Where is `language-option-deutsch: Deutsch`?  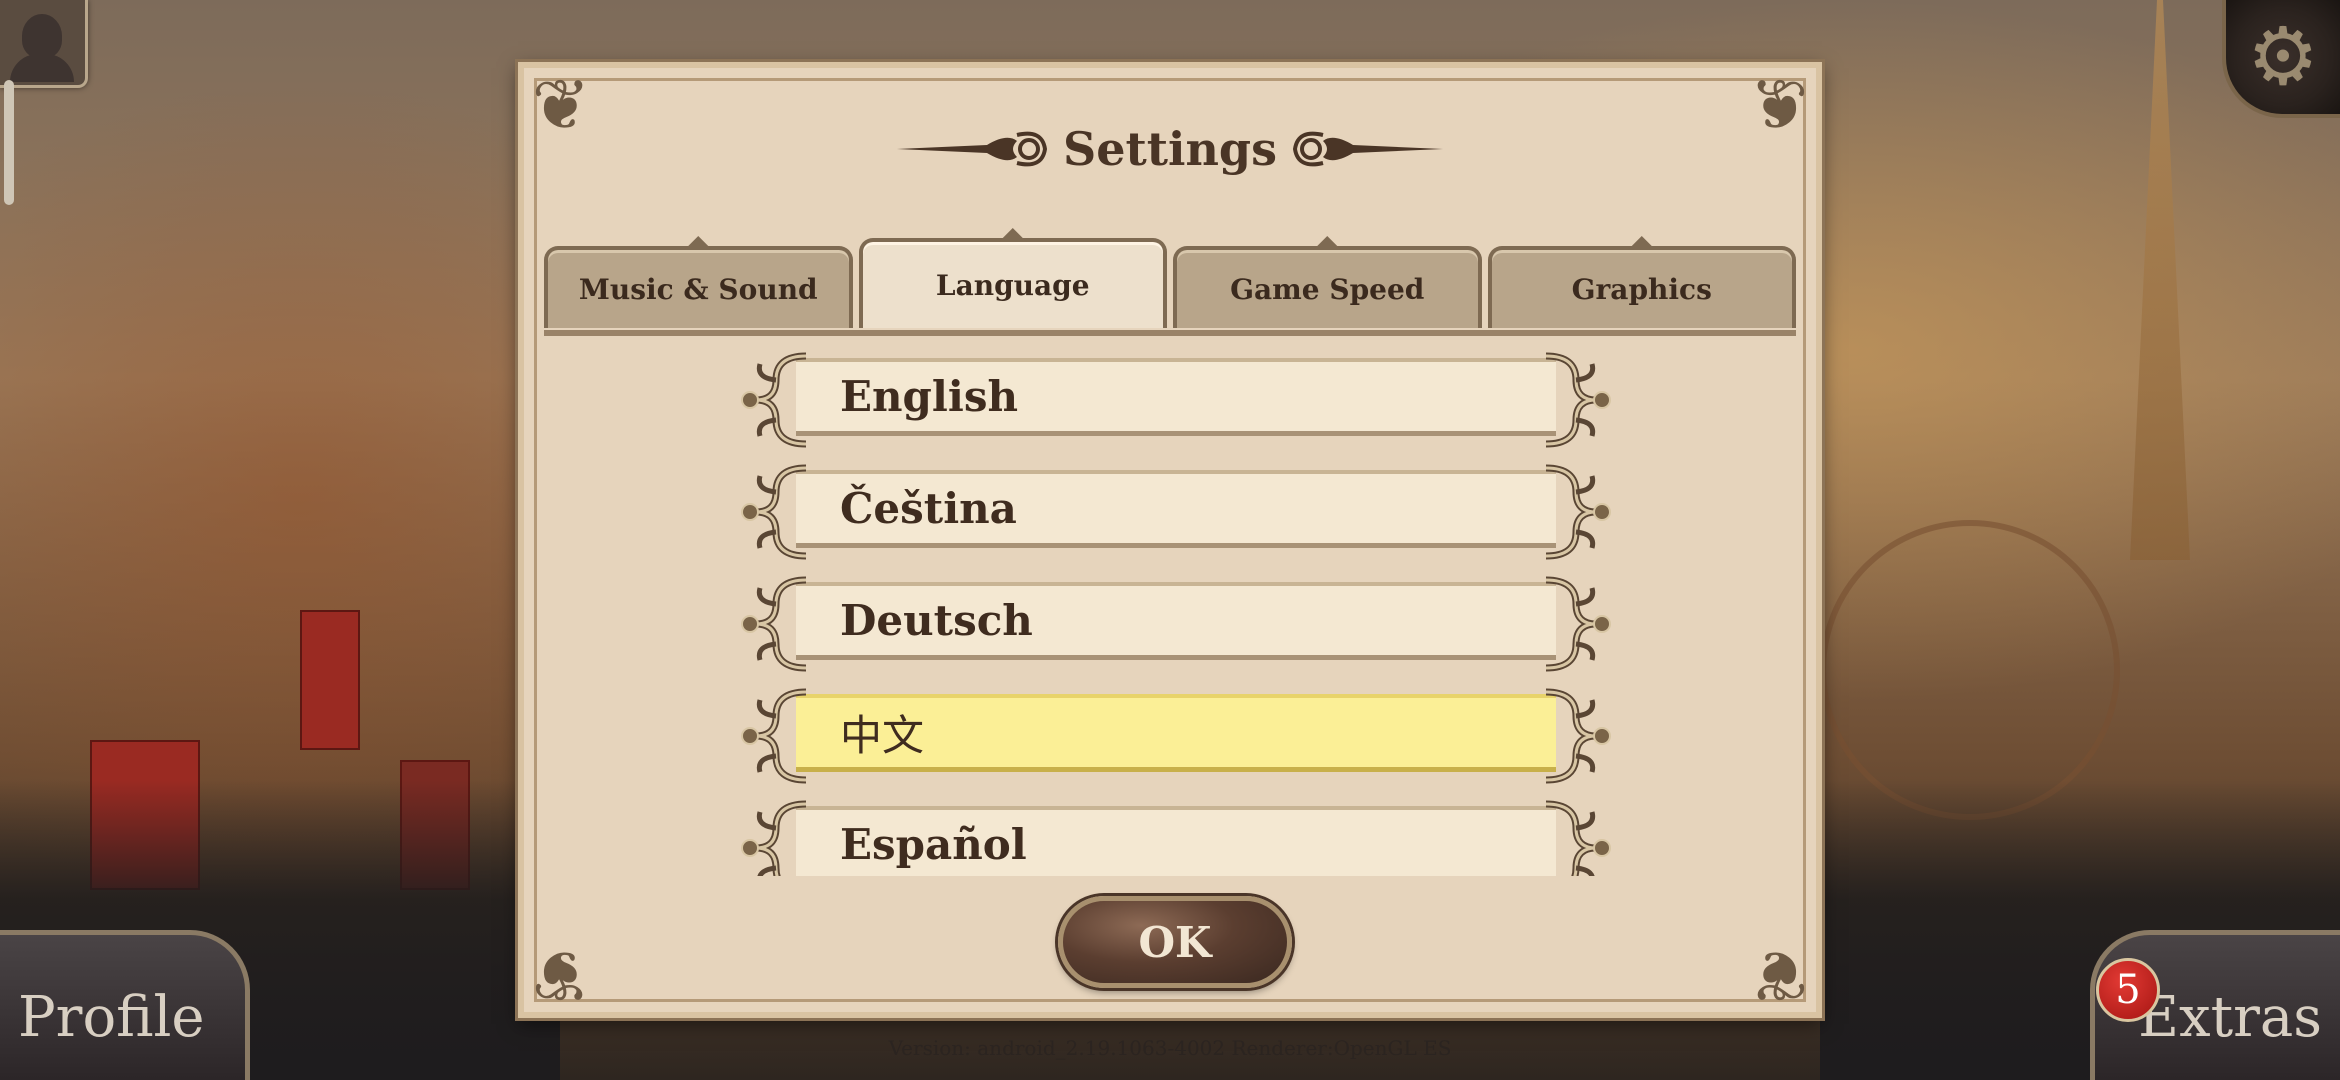 language-option-deutsch: Deutsch is located at coordinates (1176, 623).